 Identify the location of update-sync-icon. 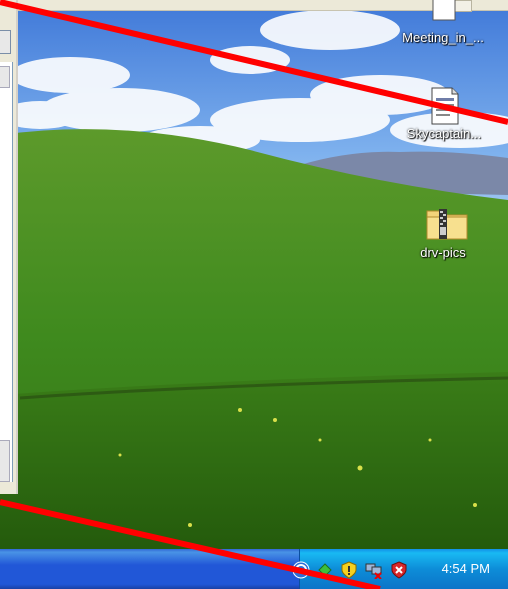
(325, 570).